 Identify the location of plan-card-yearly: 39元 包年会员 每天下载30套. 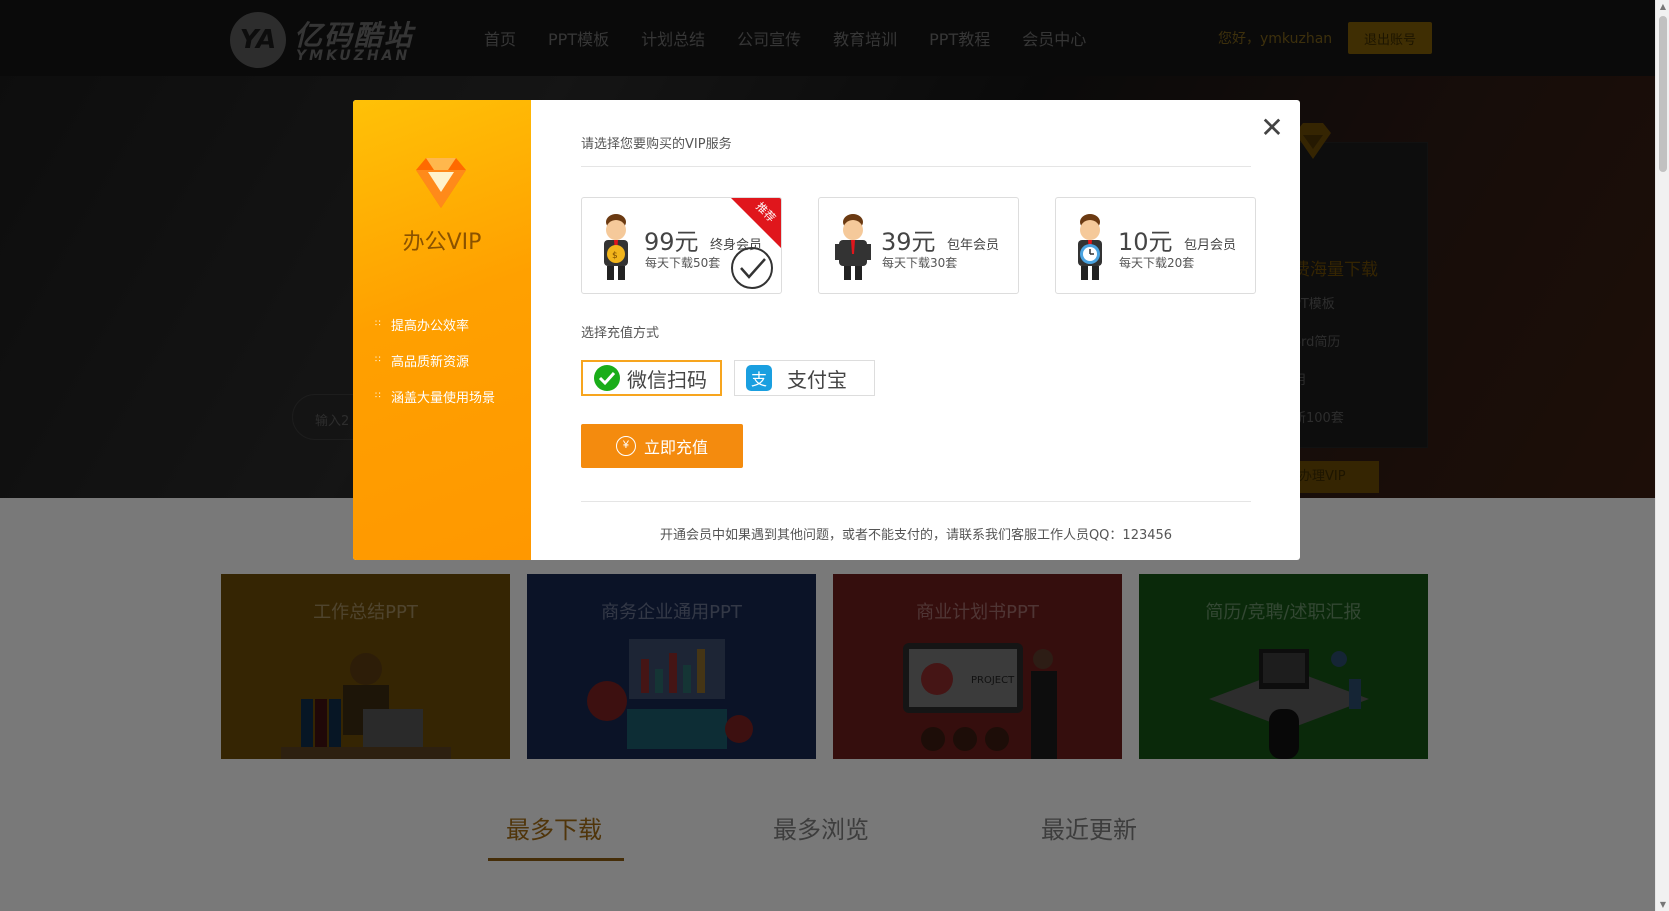
(918, 245).